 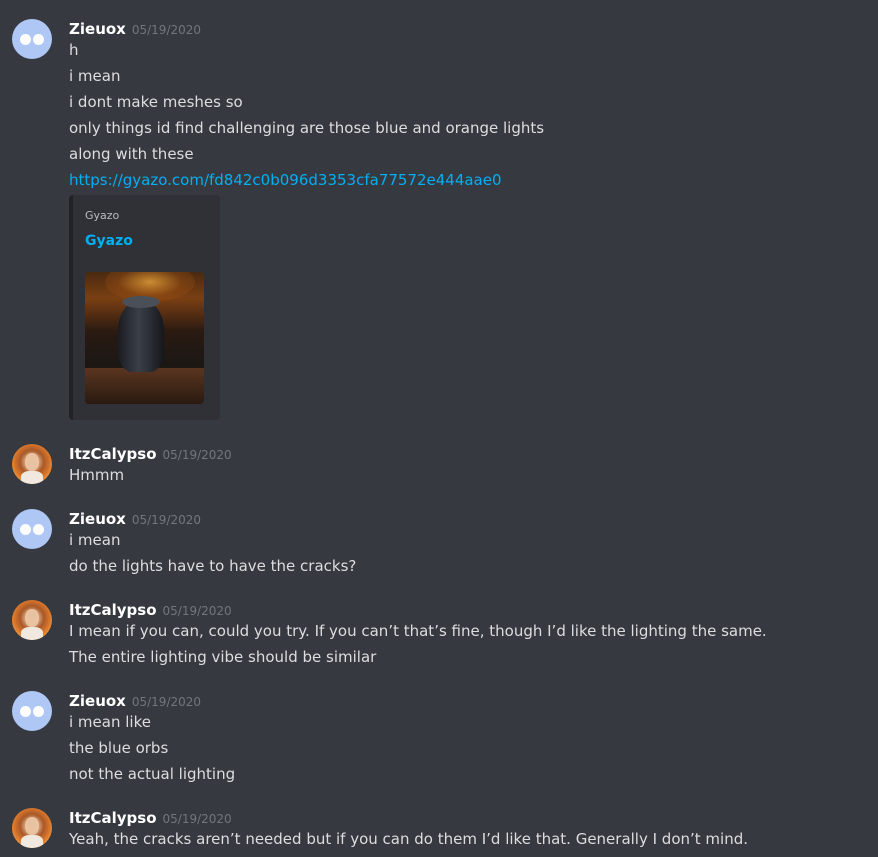 What do you see at coordinates (213, 566) in the screenshot?
I see `message-text: do the lights have to have the cracks?` at bounding box center [213, 566].